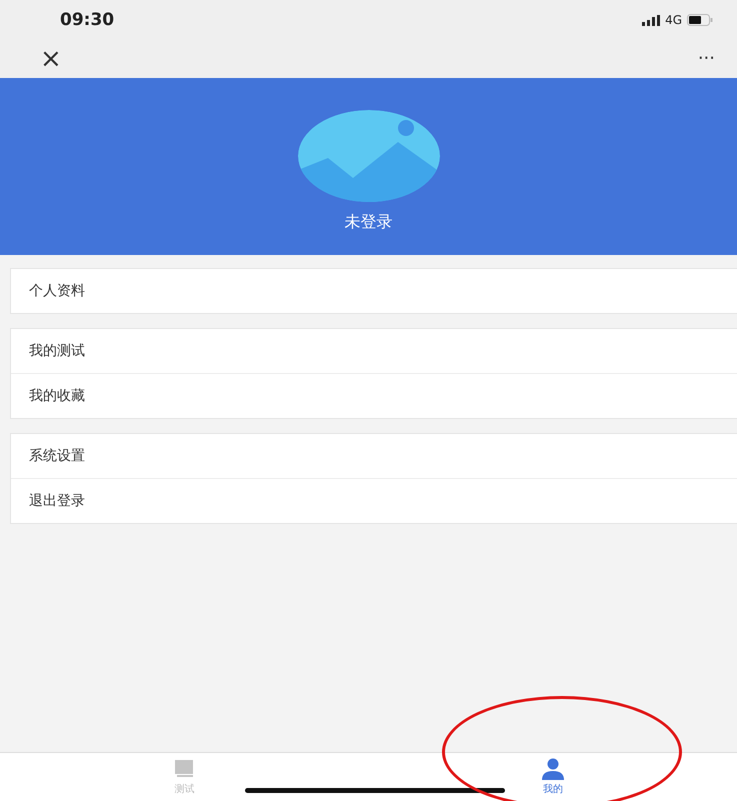  Describe the element at coordinates (374, 395) in the screenshot. I see `menu-item: 我的收藏` at that location.